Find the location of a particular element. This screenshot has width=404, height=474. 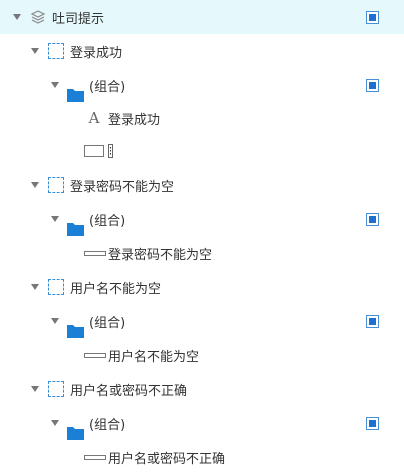

cursor-marker-icon is located at coordinates (110, 151).